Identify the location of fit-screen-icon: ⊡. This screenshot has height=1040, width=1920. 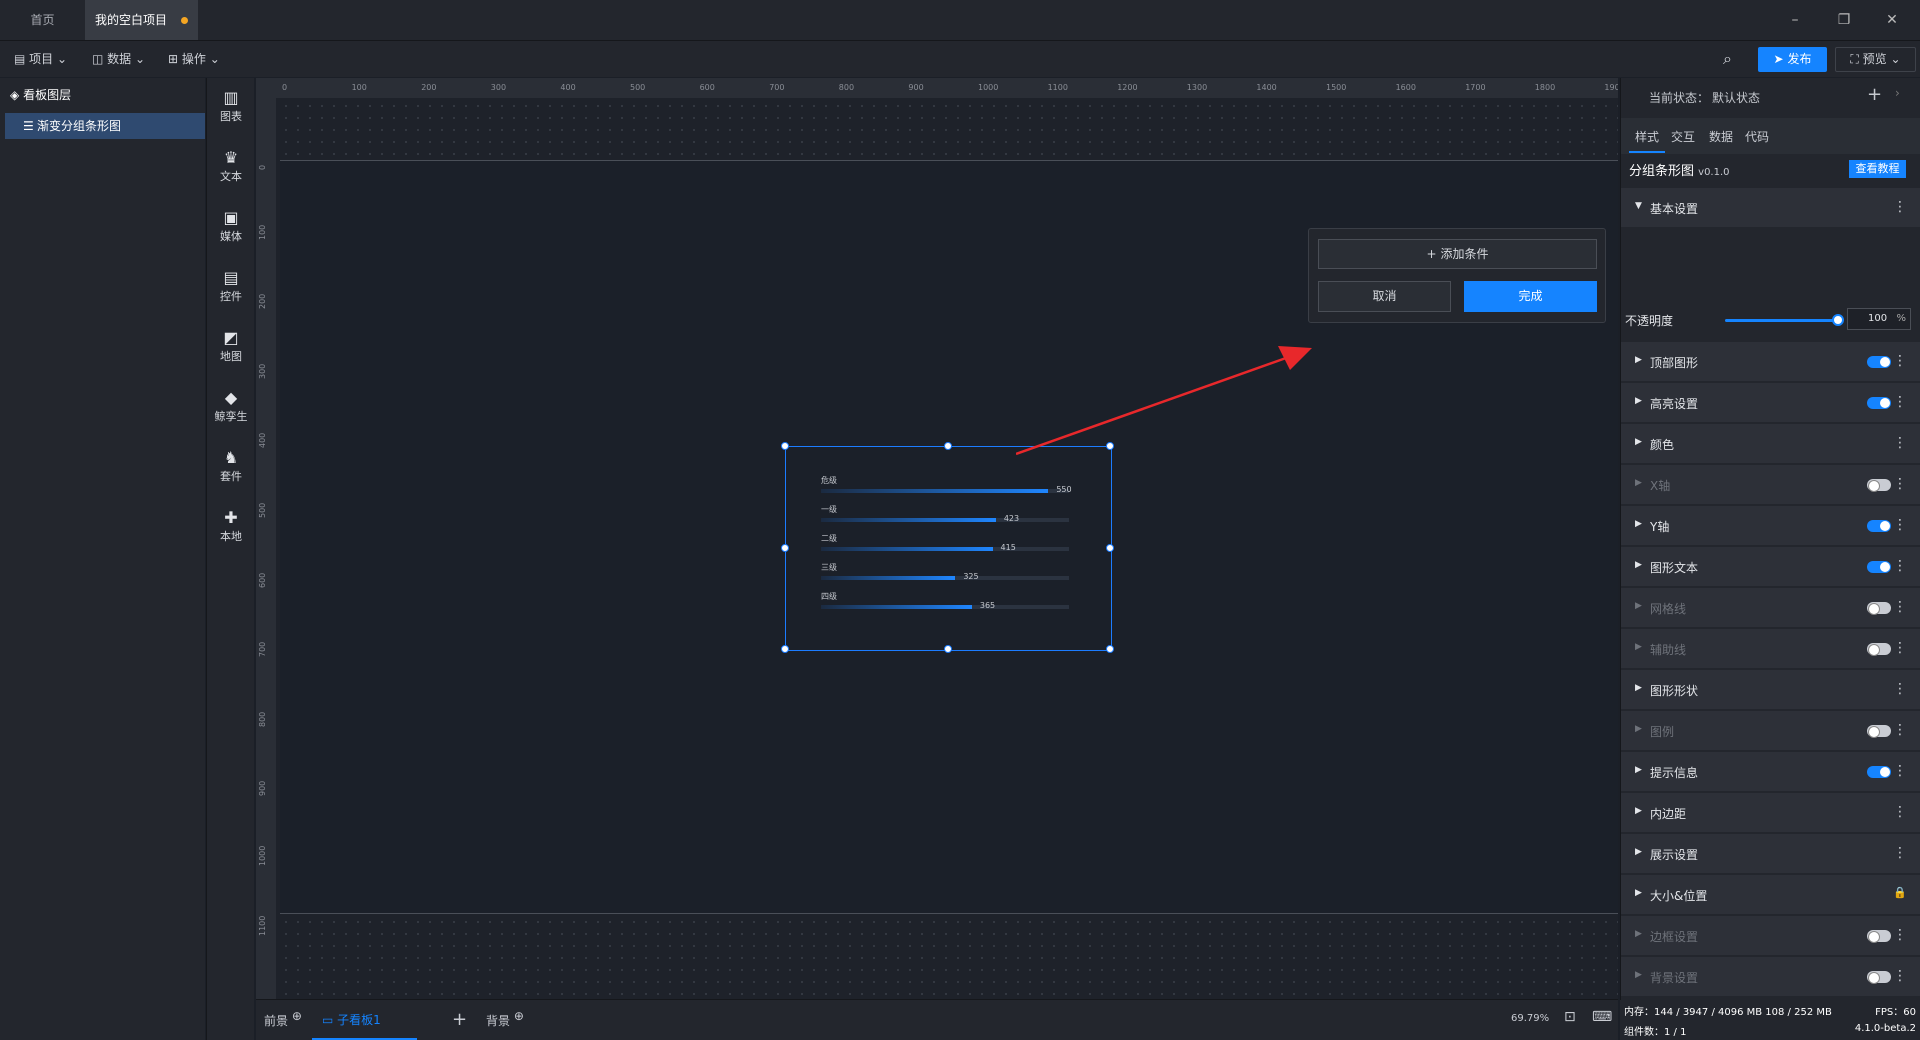
(1570, 1017).